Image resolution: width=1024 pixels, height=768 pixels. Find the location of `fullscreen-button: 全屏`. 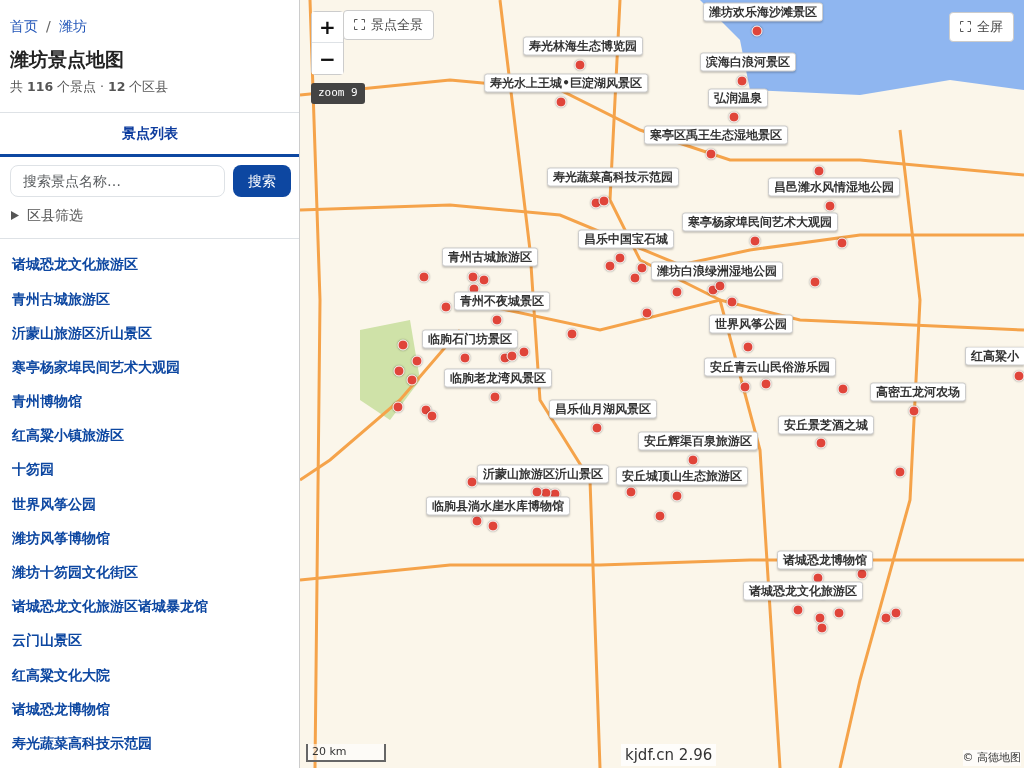

fullscreen-button: 全屏 is located at coordinates (981, 27).